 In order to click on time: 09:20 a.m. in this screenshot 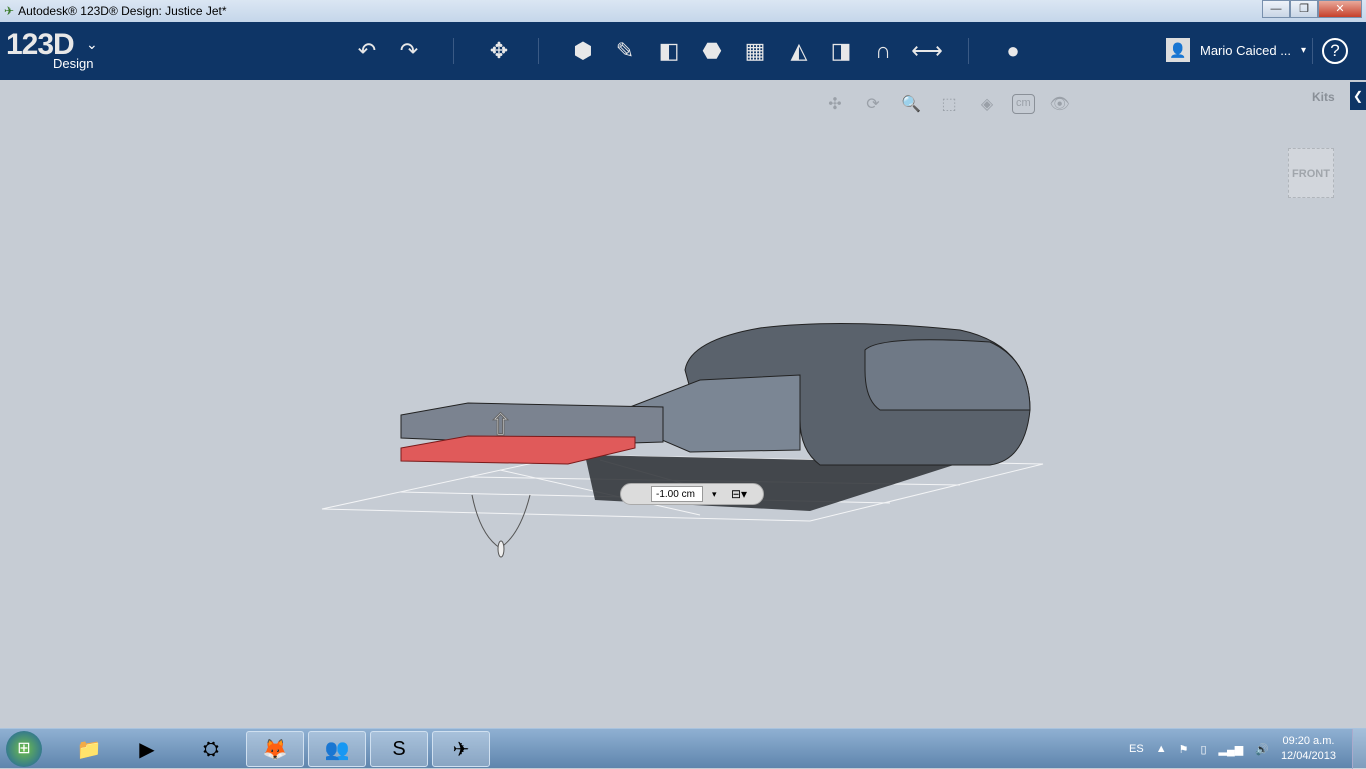, I will do `click(1308, 741)`.